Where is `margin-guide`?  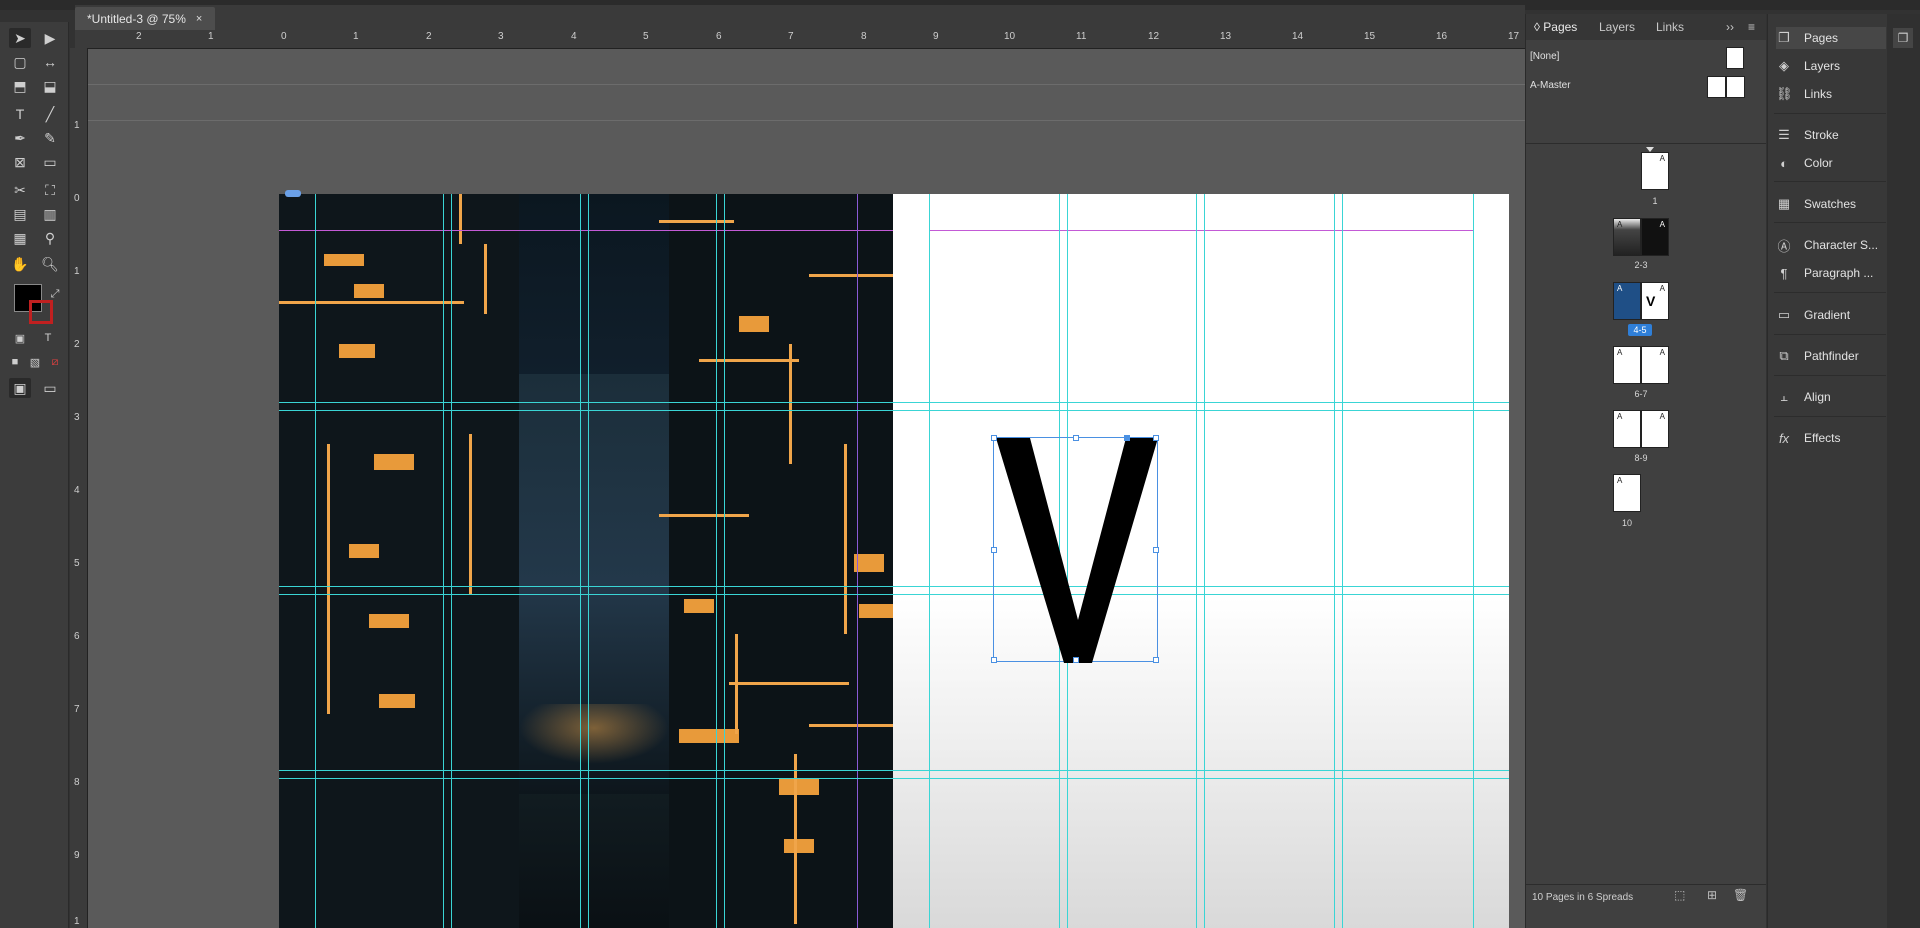 margin-guide is located at coordinates (1201, 230).